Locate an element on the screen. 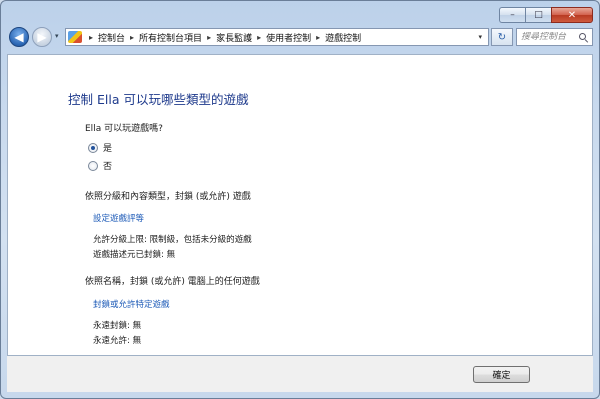 This screenshot has width=600, height=399. forward-button: ▶ is located at coordinates (42, 37).